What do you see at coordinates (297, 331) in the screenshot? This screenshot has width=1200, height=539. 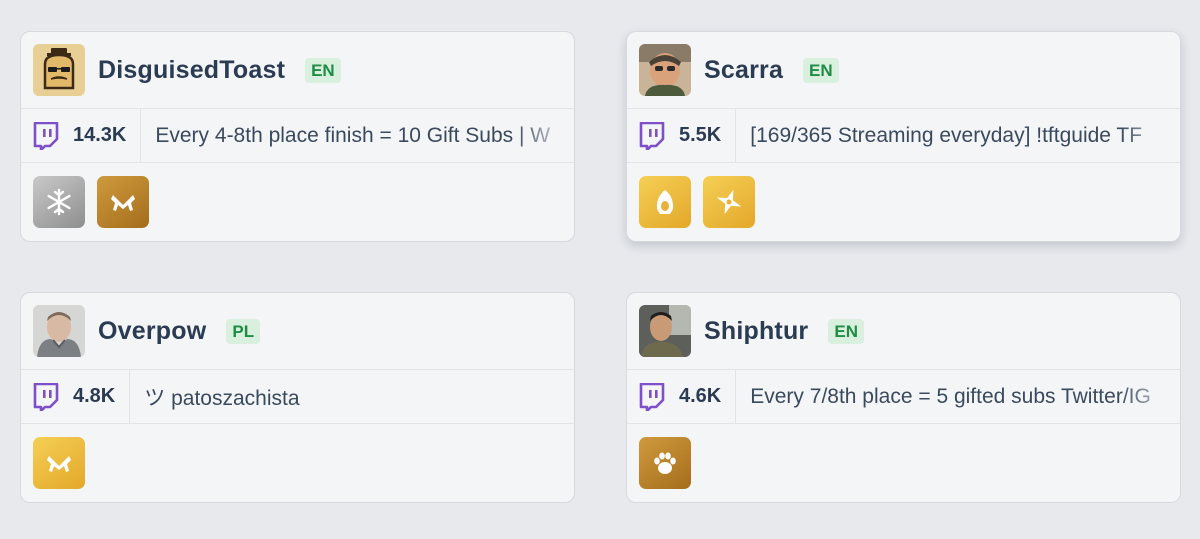 I see `card-header: Overpow PL` at bounding box center [297, 331].